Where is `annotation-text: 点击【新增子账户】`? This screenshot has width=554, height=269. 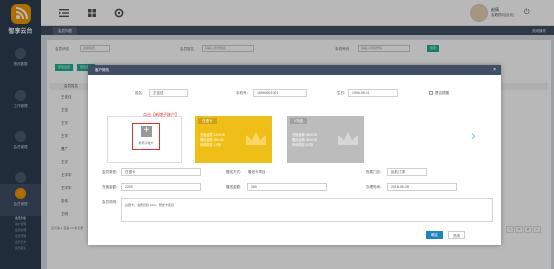
annotation-text: 点击【新增子账户】 is located at coordinates (161, 114).